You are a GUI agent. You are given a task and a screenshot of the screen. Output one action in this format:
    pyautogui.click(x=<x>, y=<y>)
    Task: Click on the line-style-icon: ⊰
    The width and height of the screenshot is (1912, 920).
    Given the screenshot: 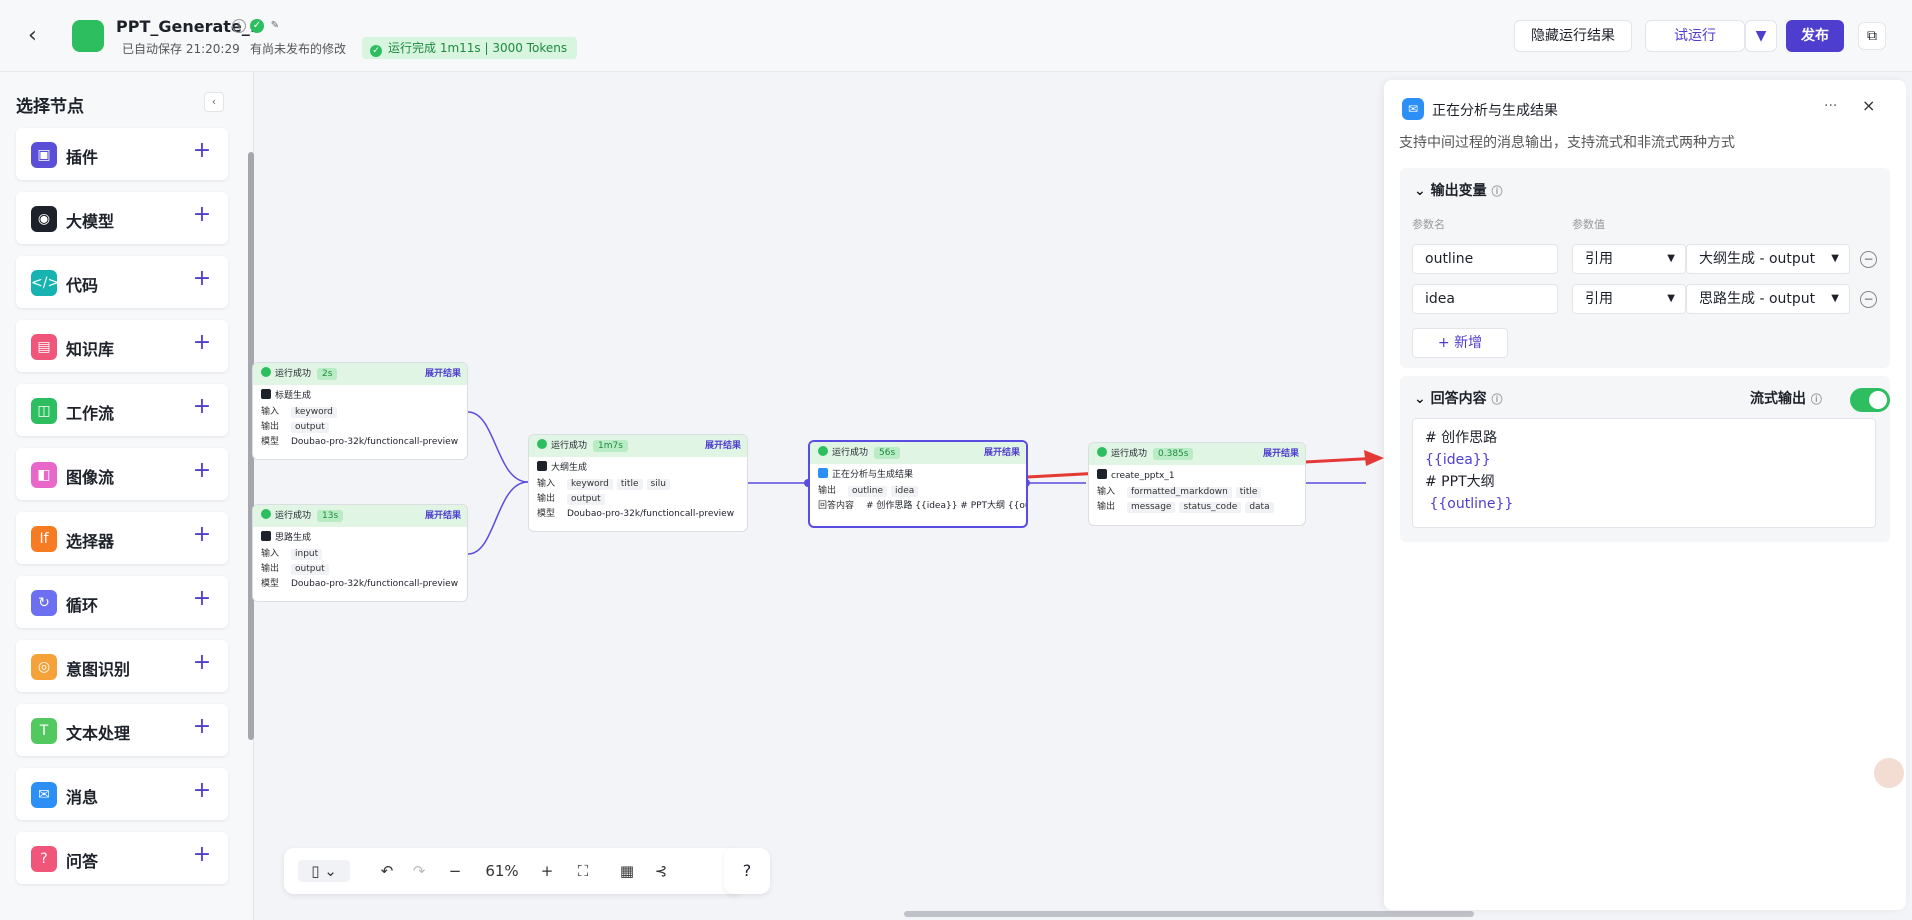 What is the action you would take?
    pyautogui.click(x=661, y=871)
    